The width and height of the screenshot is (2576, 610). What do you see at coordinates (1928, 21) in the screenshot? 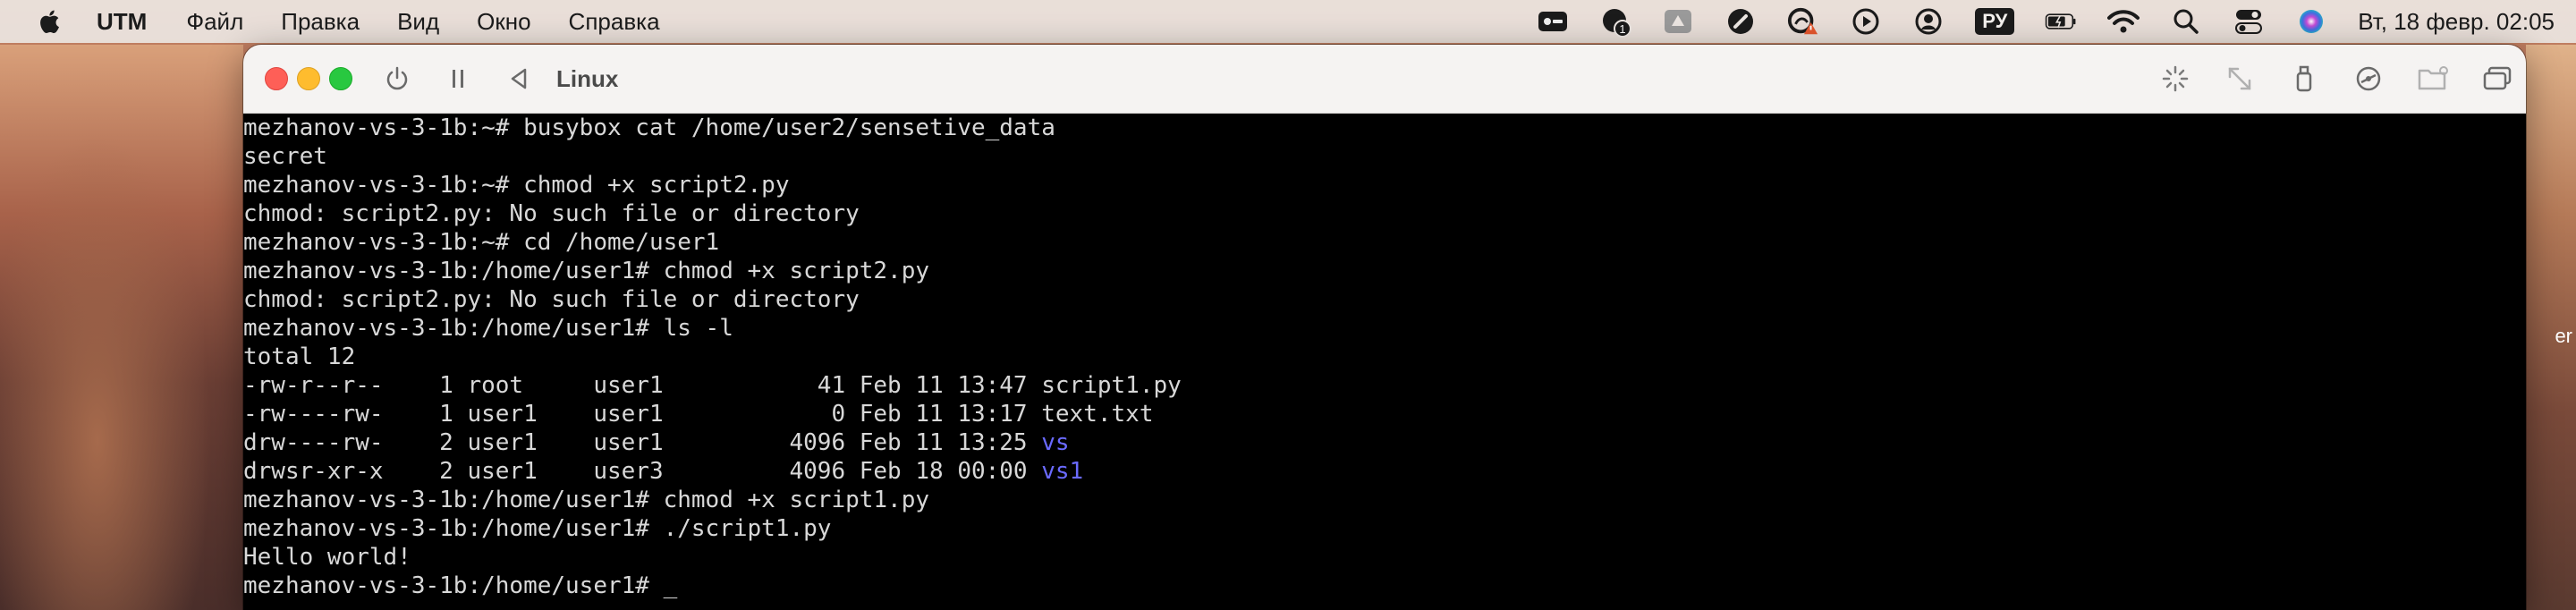
I see `user-icon` at bounding box center [1928, 21].